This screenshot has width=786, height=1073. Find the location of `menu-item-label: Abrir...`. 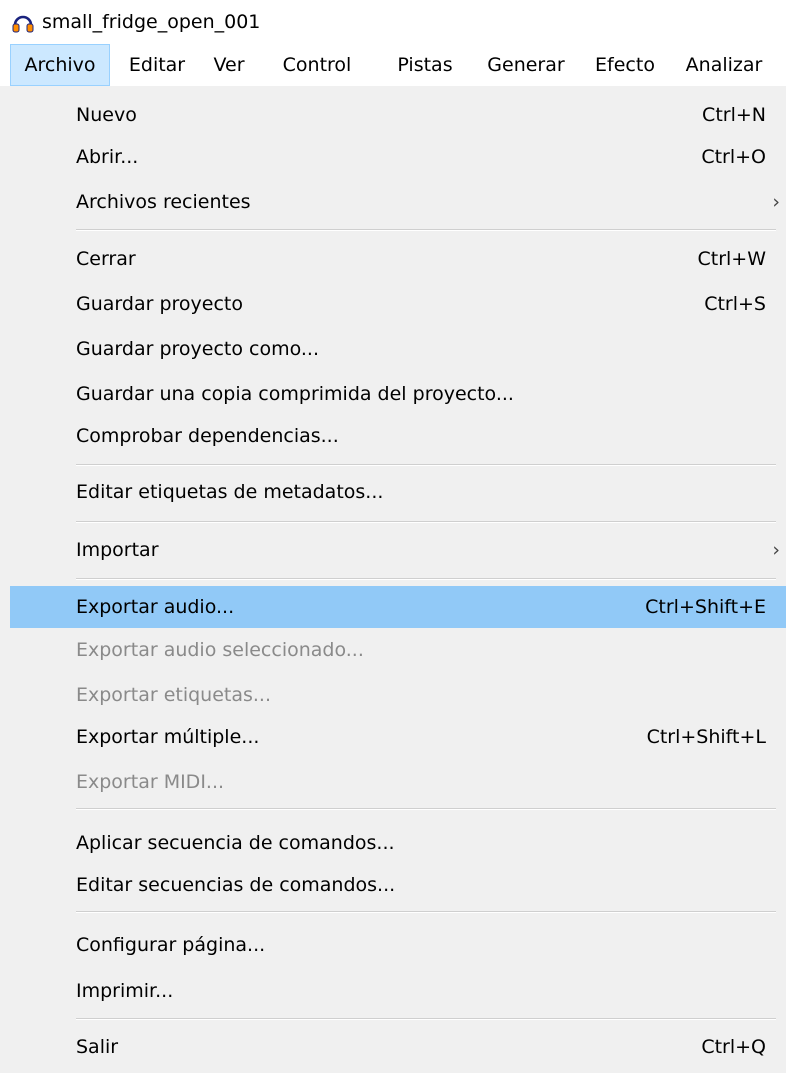

menu-item-label: Abrir... is located at coordinates (107, 157).